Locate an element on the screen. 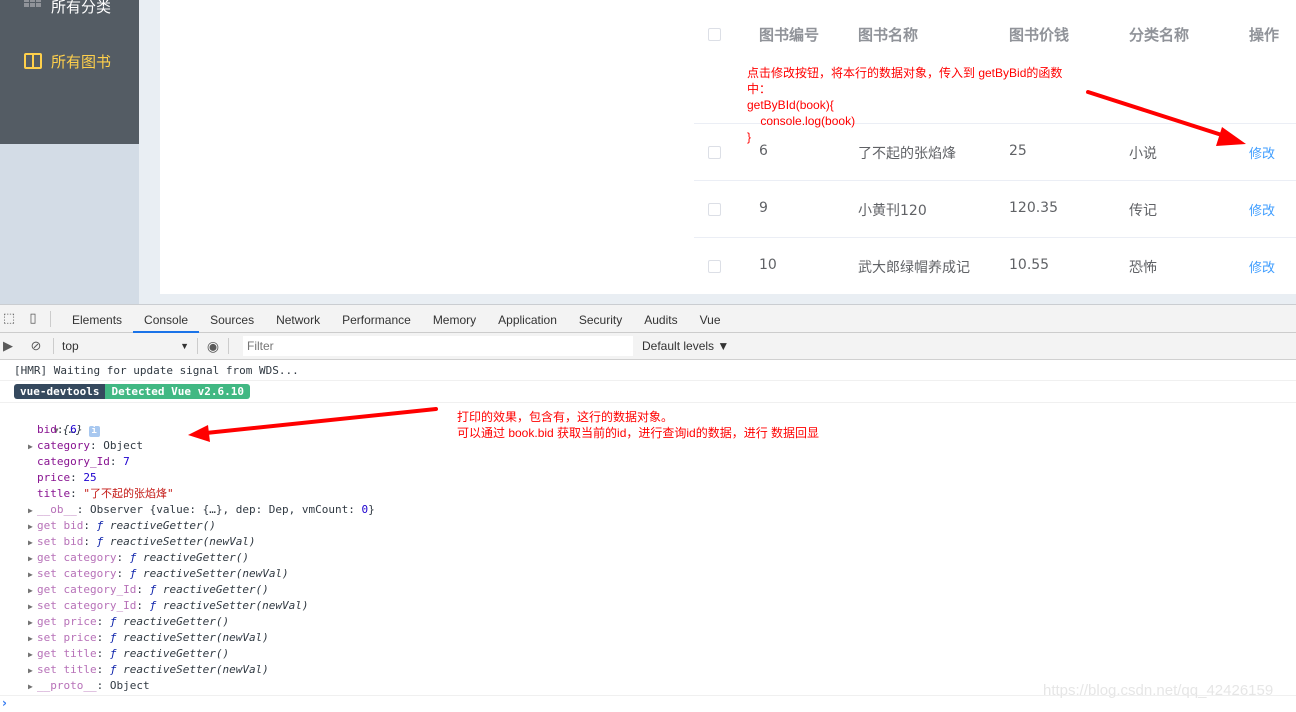 This screenshot has width=1296, height=712. console-filter-input is located at coordinates (438, 346).